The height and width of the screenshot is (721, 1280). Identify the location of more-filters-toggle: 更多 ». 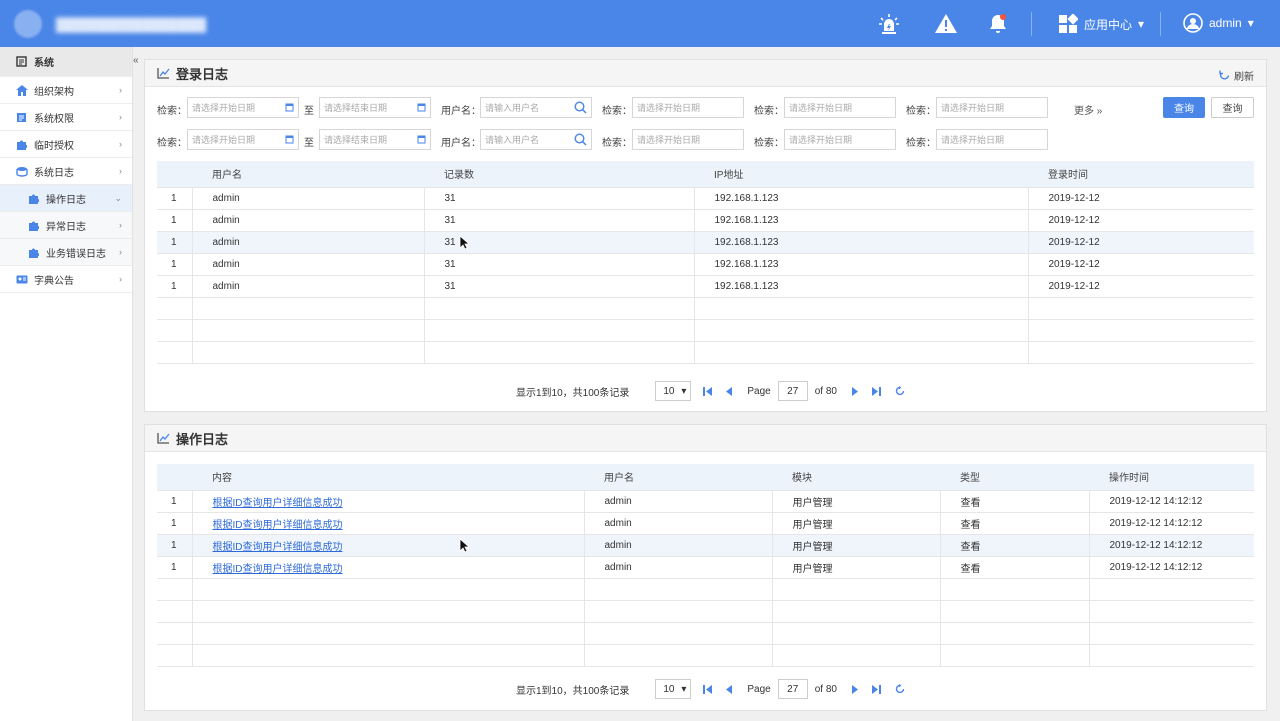
(1088, 109).